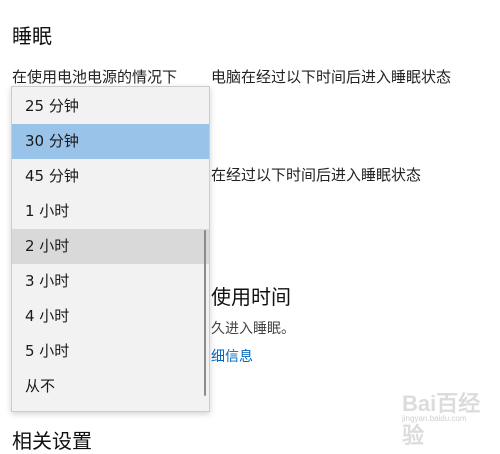  I want to click on baidu-watermark: Bai百经验 jingyan.baidu.com, so click(442, 417).